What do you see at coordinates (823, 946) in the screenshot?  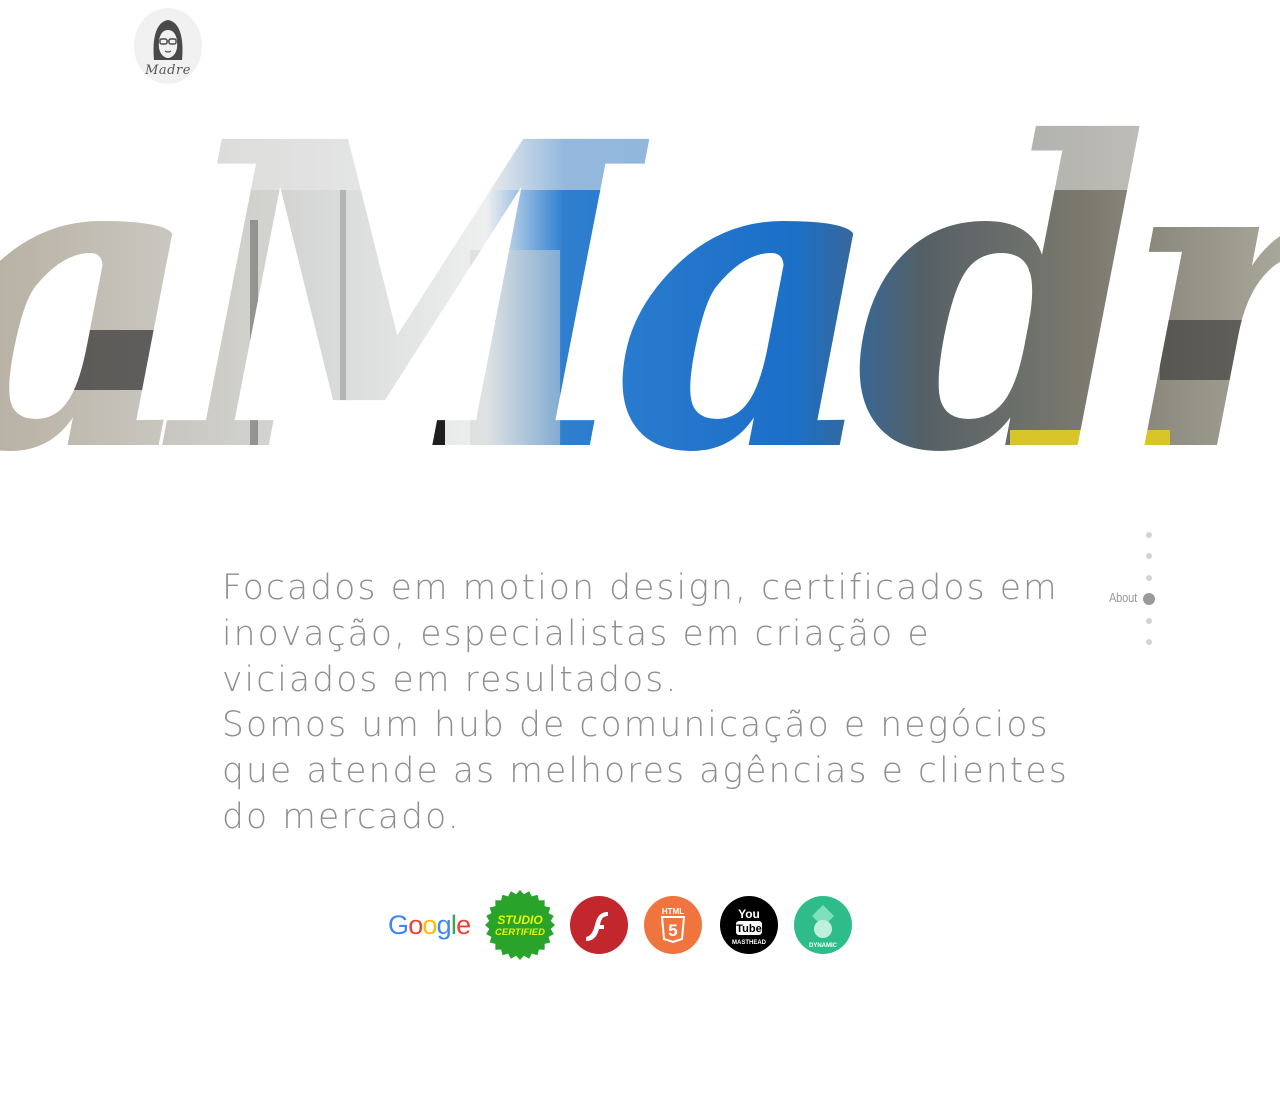 I see `dynamic-label: DYNAMIC` at bounding box center [823, 946].